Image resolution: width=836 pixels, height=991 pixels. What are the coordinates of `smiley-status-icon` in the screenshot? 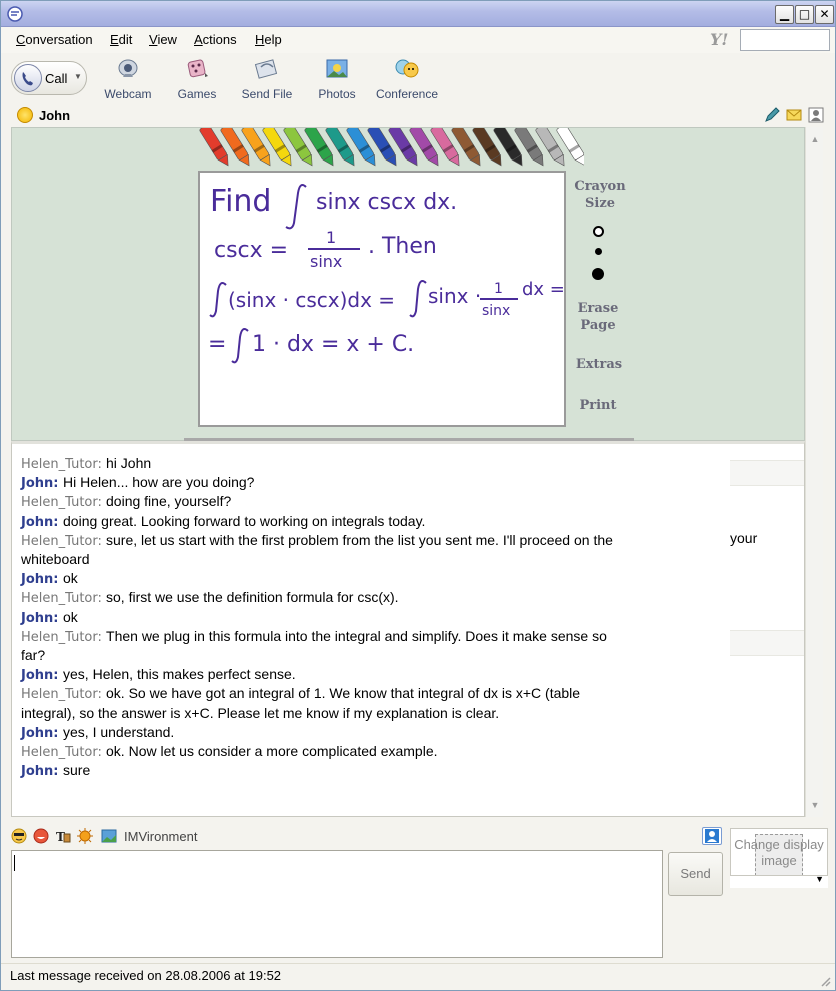 It's located at (25, 115).